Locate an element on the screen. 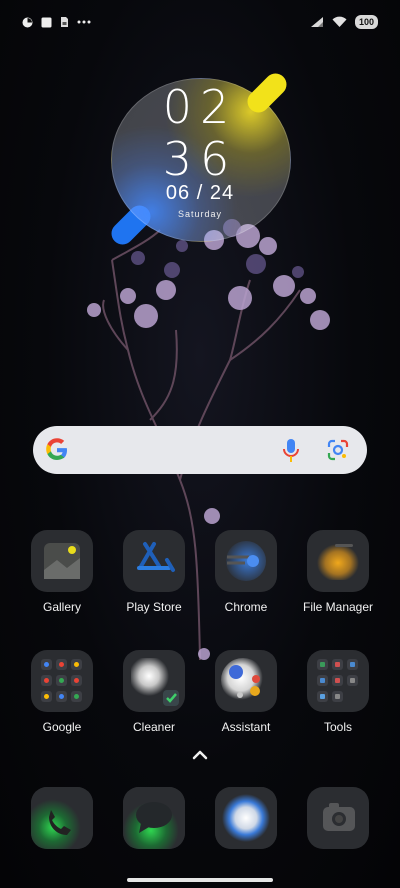 The image size is (400, 888). app-label: Cleaner is located at coordinates (154, 727).